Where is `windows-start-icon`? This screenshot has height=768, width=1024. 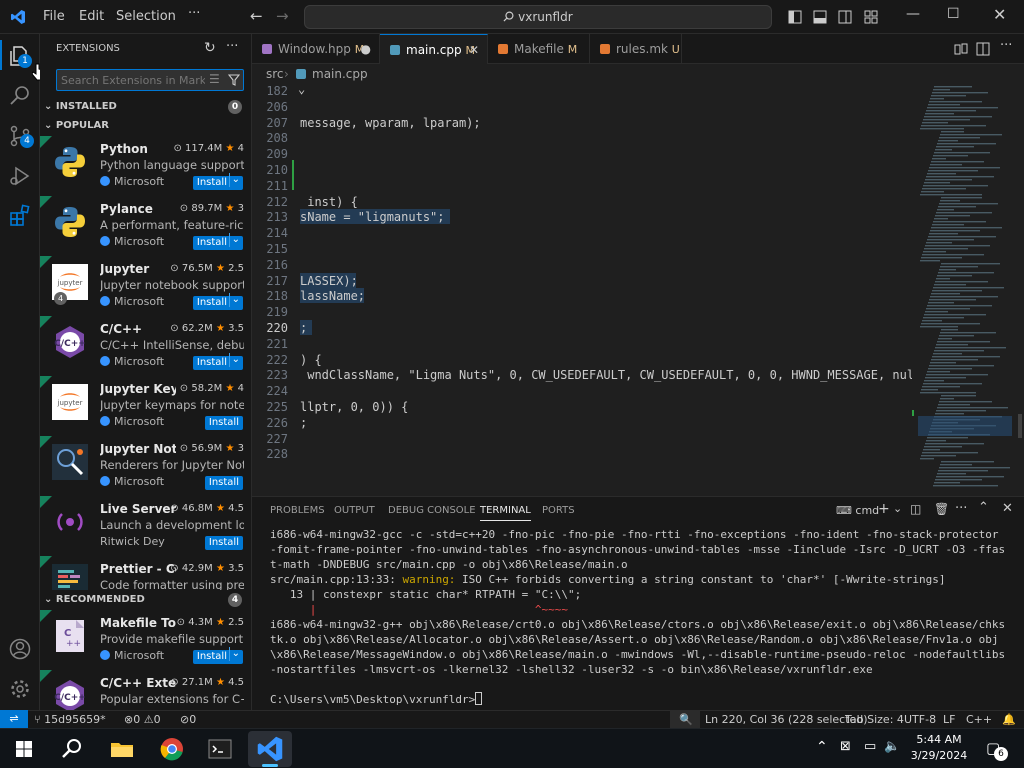 windows-start-icon is located at coordinates (24, 749).